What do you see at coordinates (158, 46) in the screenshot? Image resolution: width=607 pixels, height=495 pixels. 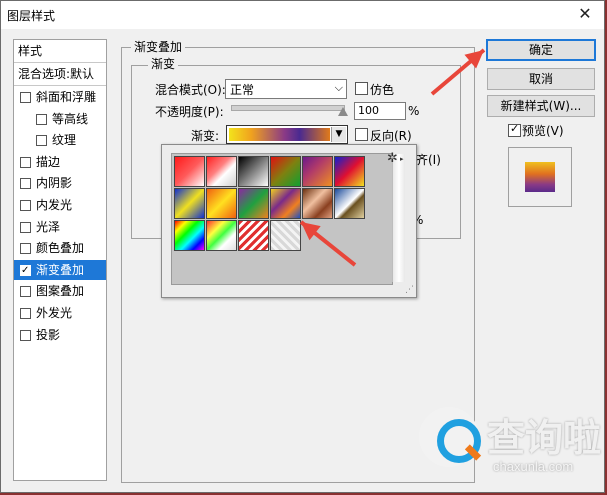 I see `gradient-overlay-title: 渐变叠加` at bounding box center [158, 46].